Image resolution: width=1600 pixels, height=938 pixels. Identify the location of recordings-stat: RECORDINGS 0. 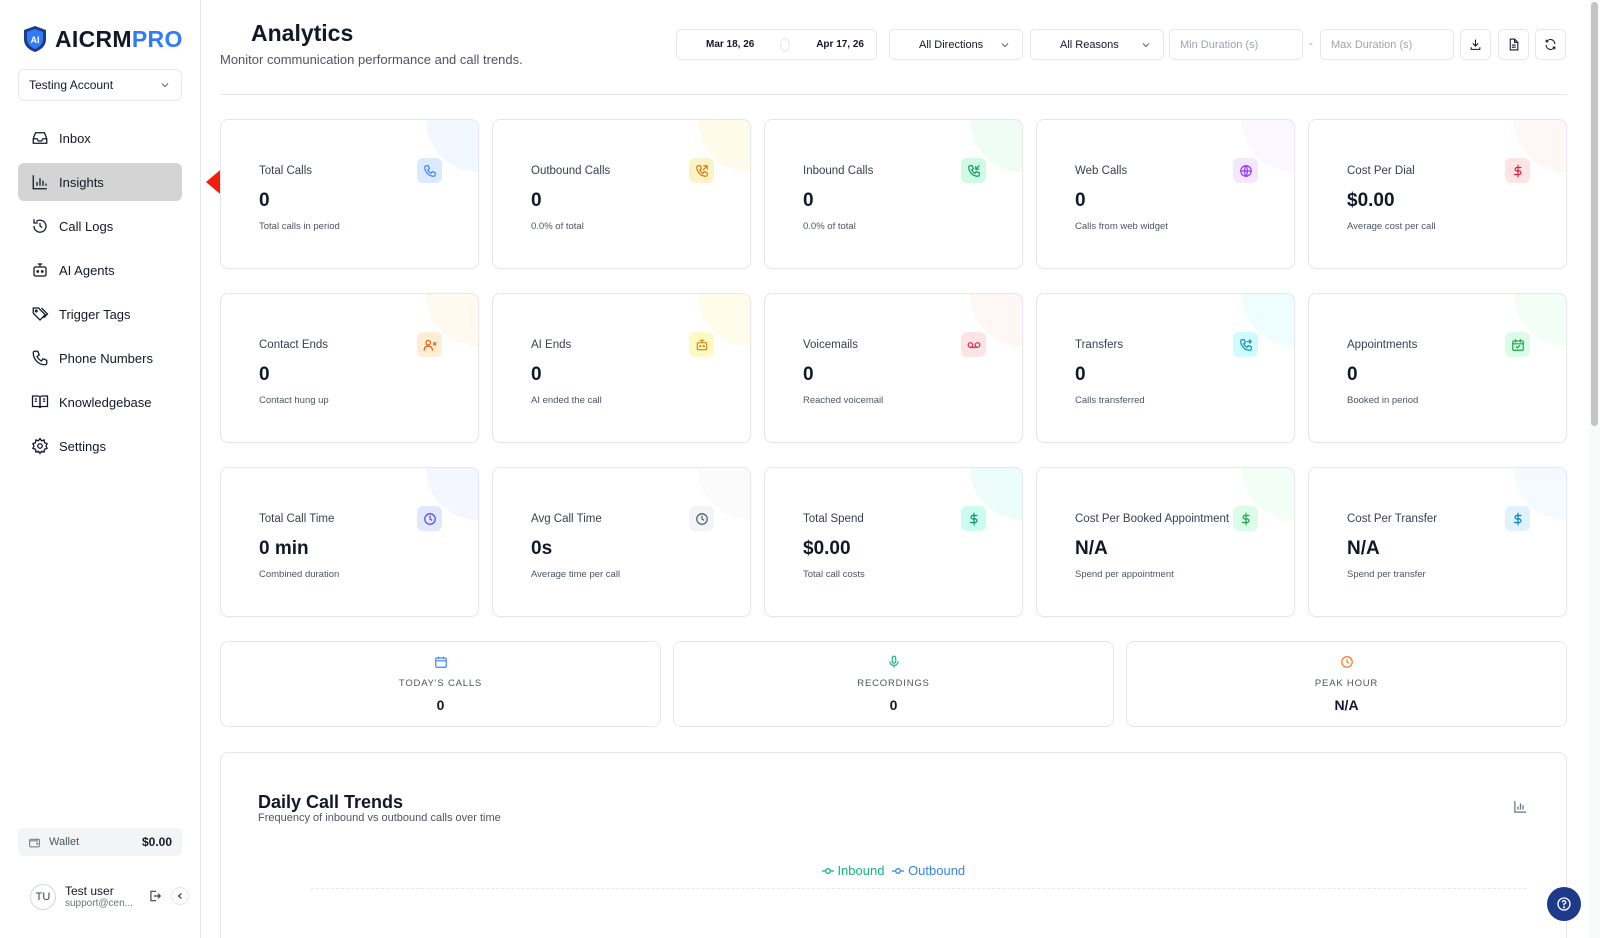
(893, 684).